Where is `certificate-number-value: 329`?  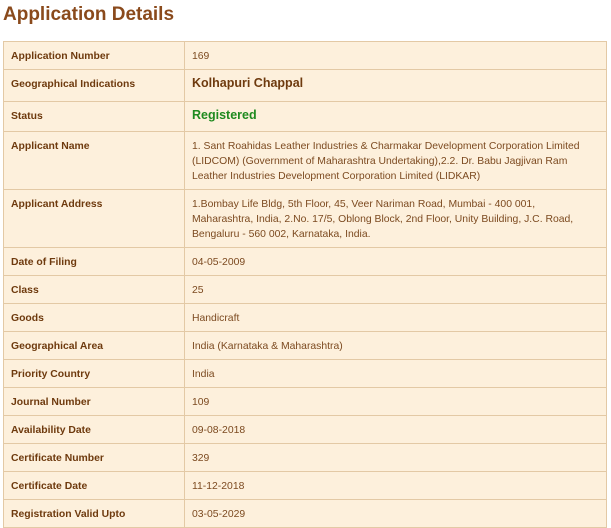
certificate-number-value: 329 is located at coordinates (395, 457).